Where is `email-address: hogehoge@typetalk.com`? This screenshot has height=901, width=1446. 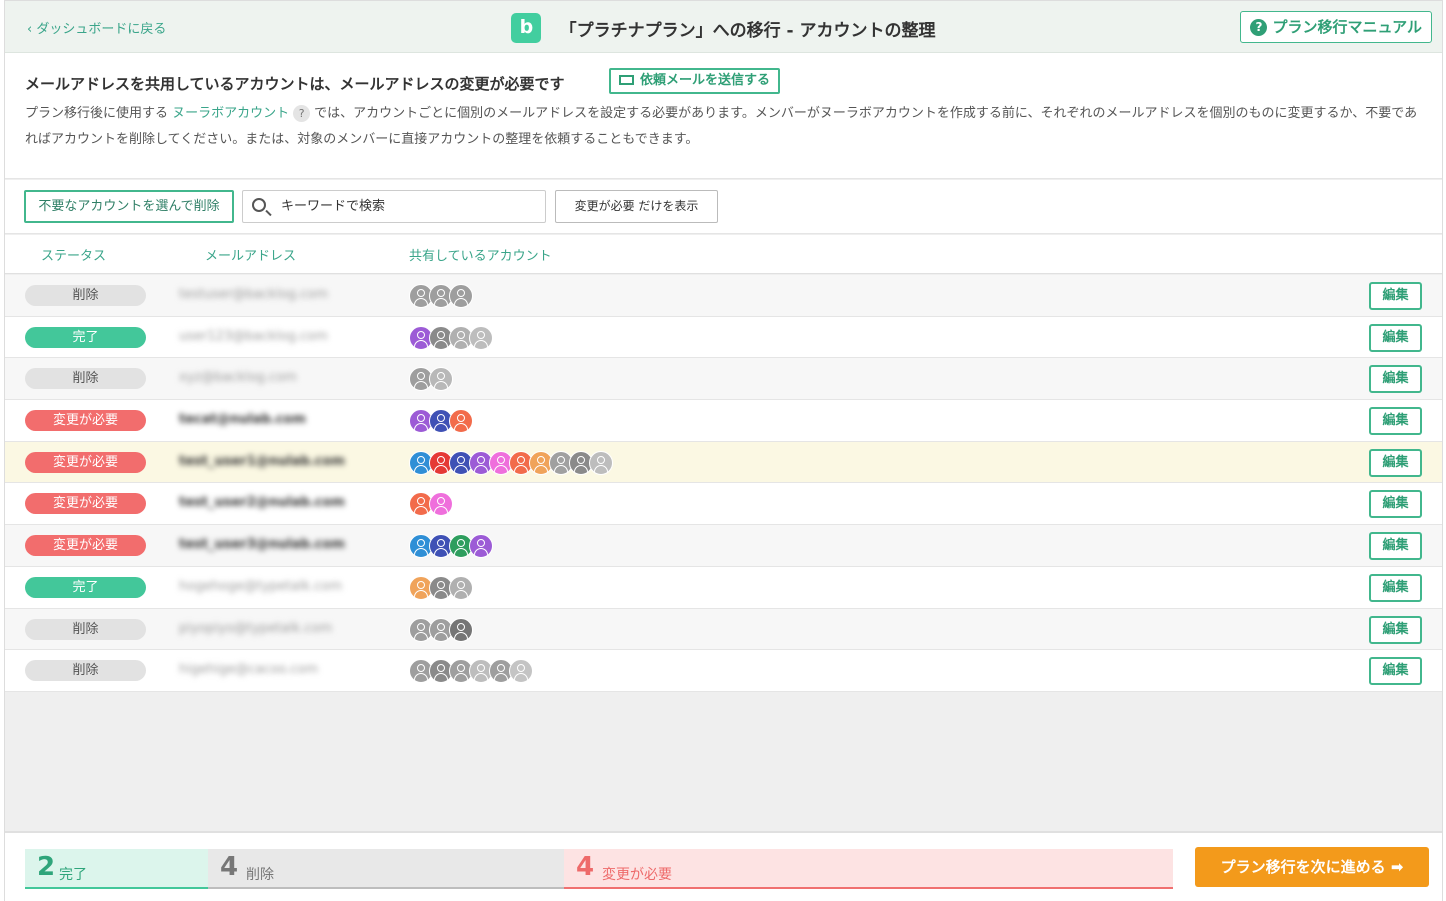 email-address: hogehoge@typetalk.com is located at coordinates (261, 586).